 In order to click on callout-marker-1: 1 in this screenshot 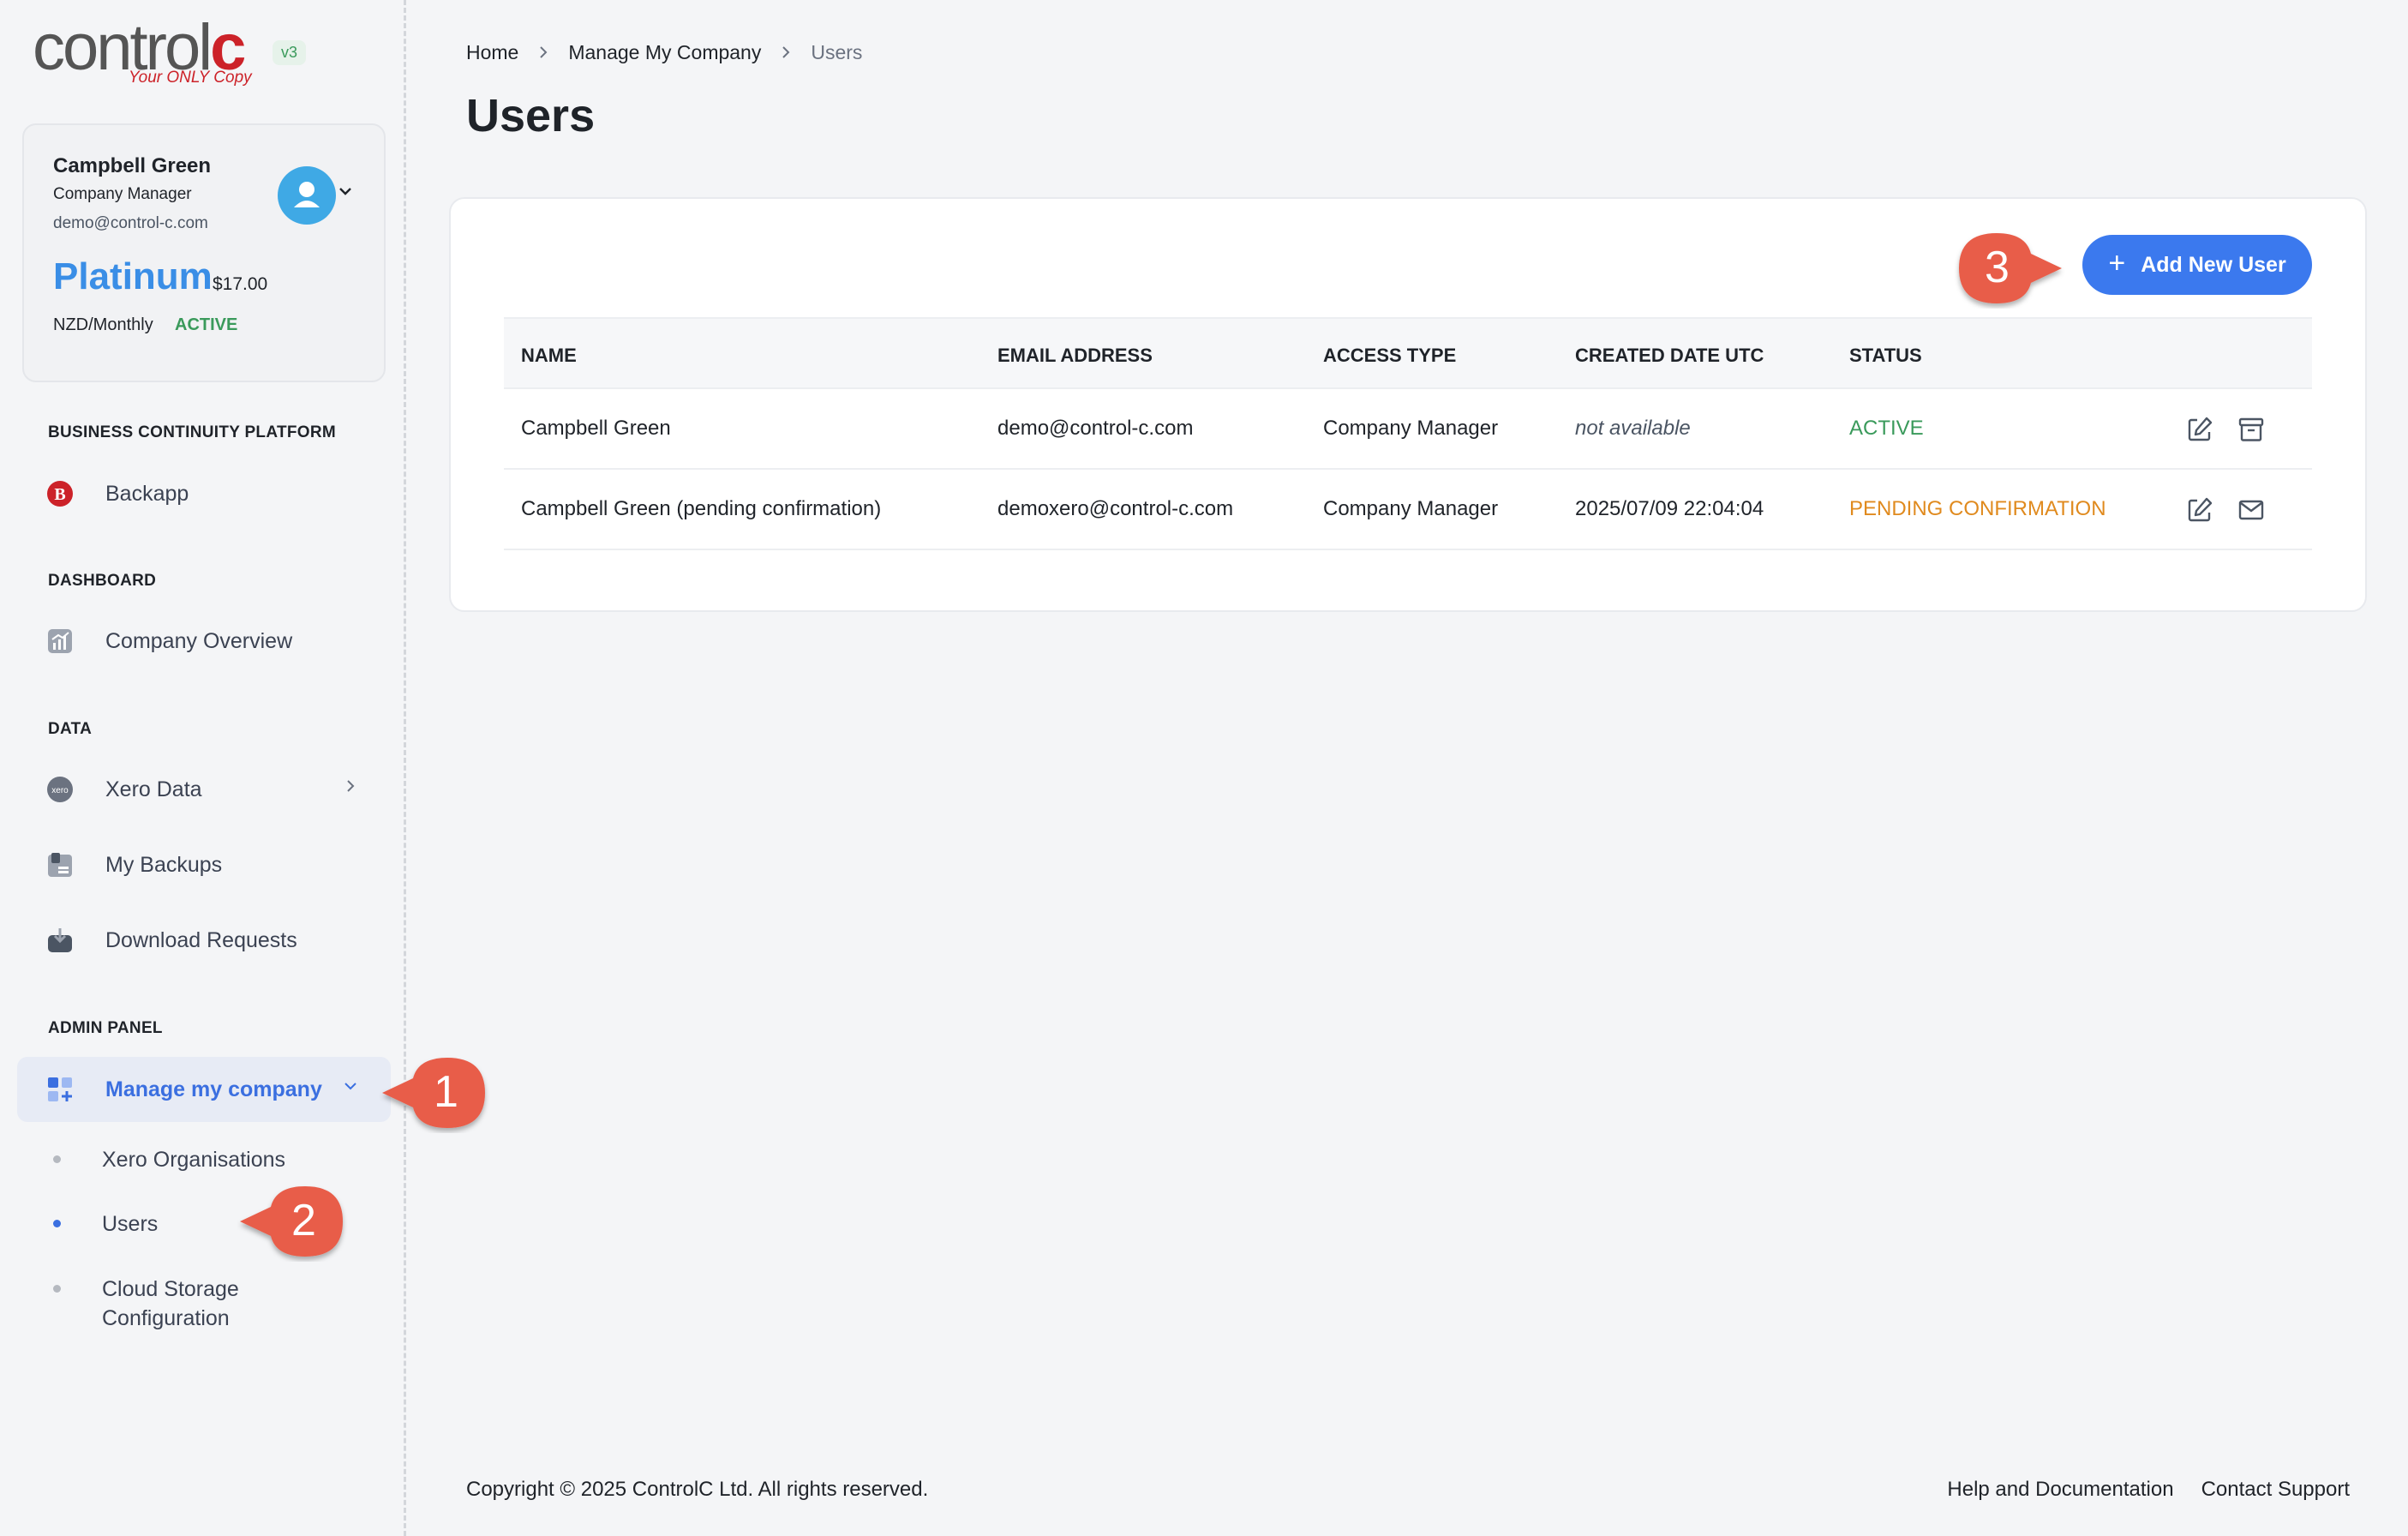, I will do `click(434, 1093)`.